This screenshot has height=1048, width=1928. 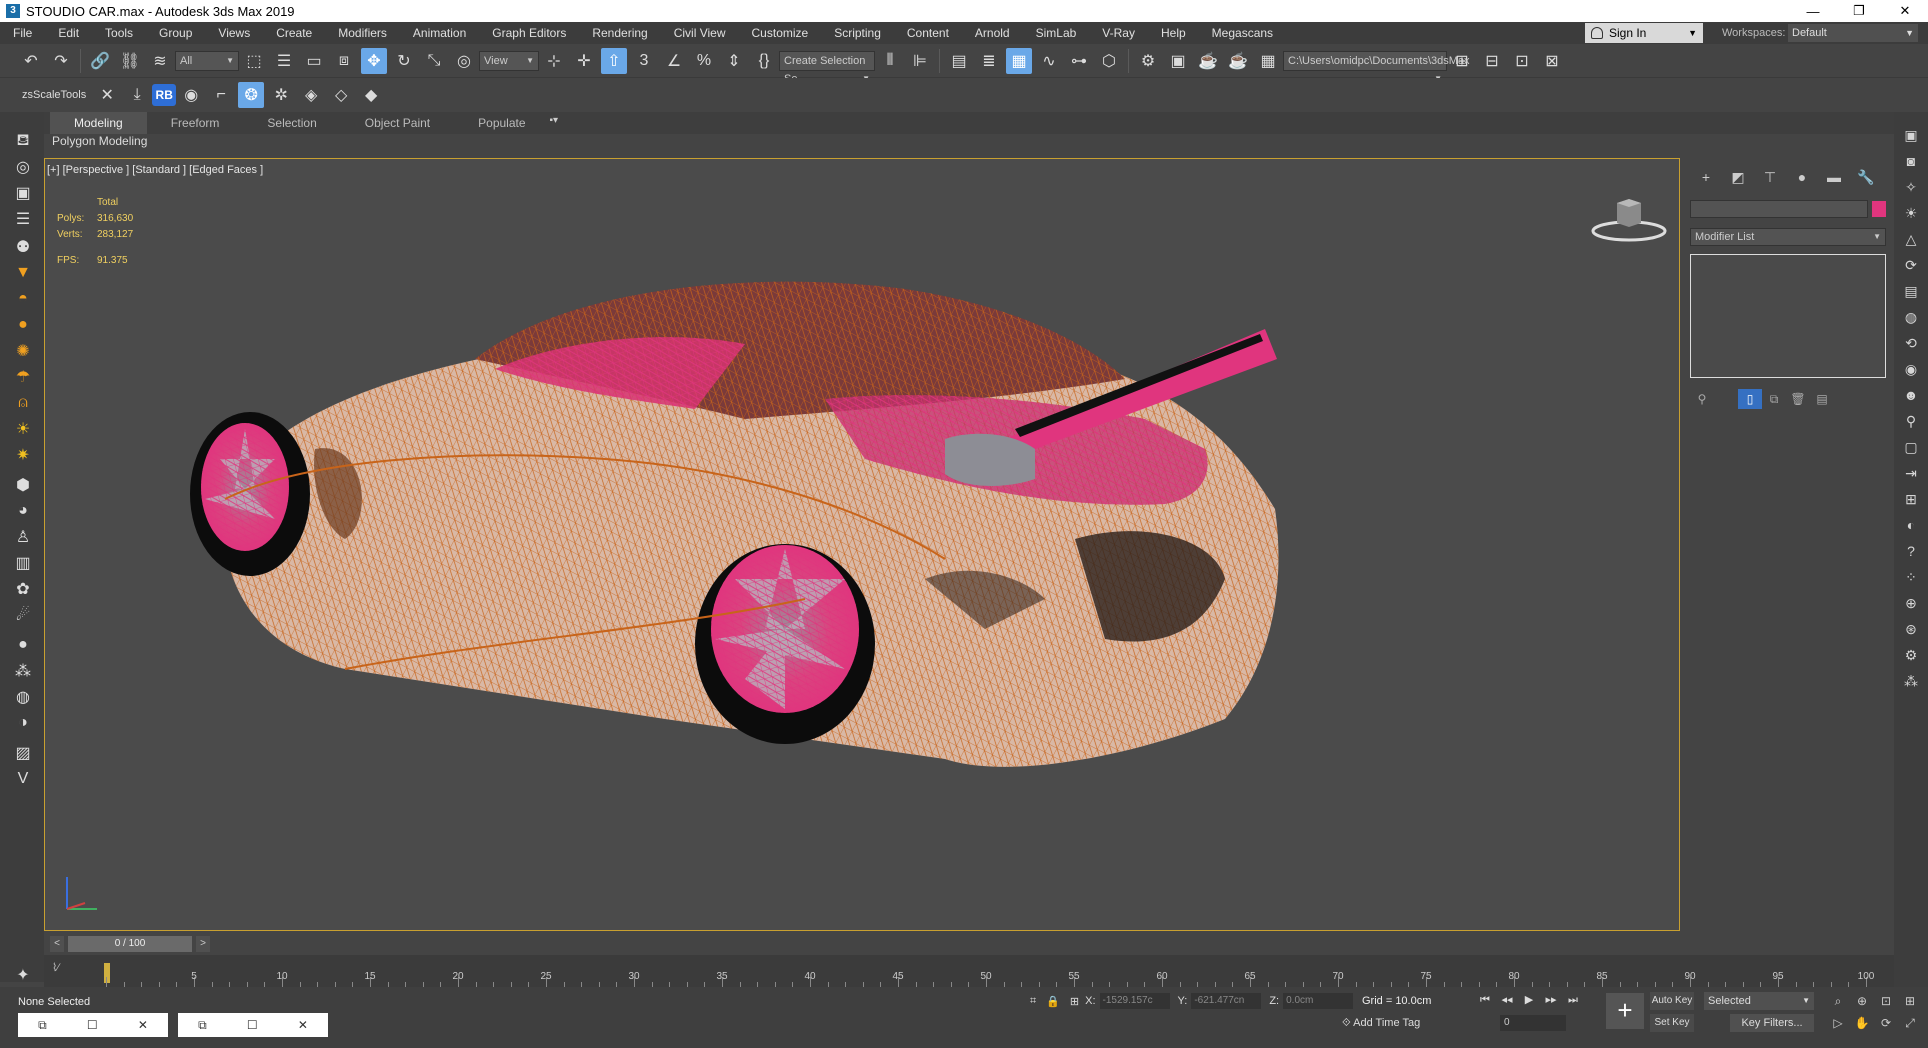 I want to click on menu-help: Help, so click(x=1173, y=33).